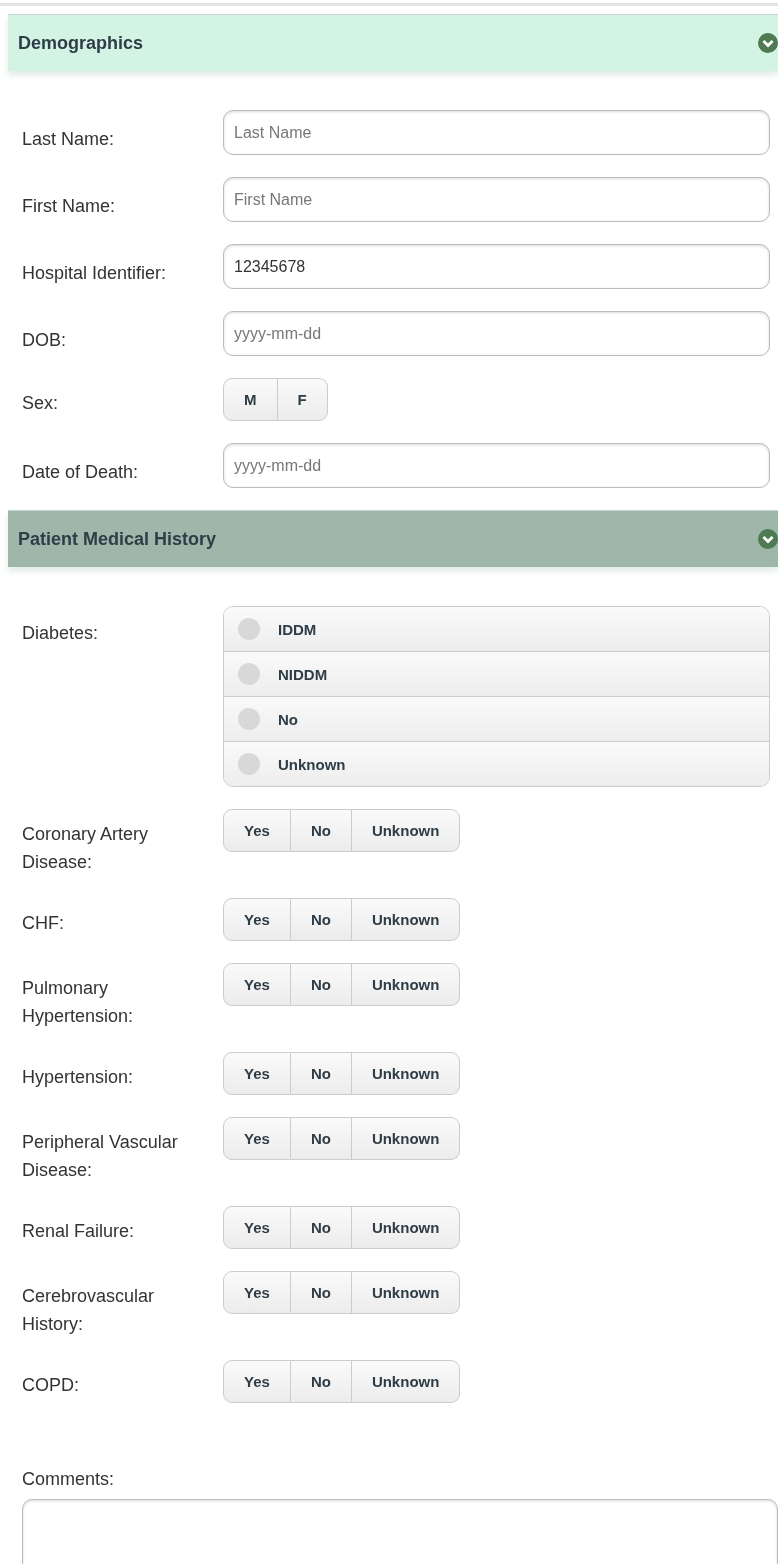 The image size is (778, 1564). What do you see at coordinates (117, 539) in the screenshot?
I see `section-title: Patient Medical History` at bounding box center [117, 539].